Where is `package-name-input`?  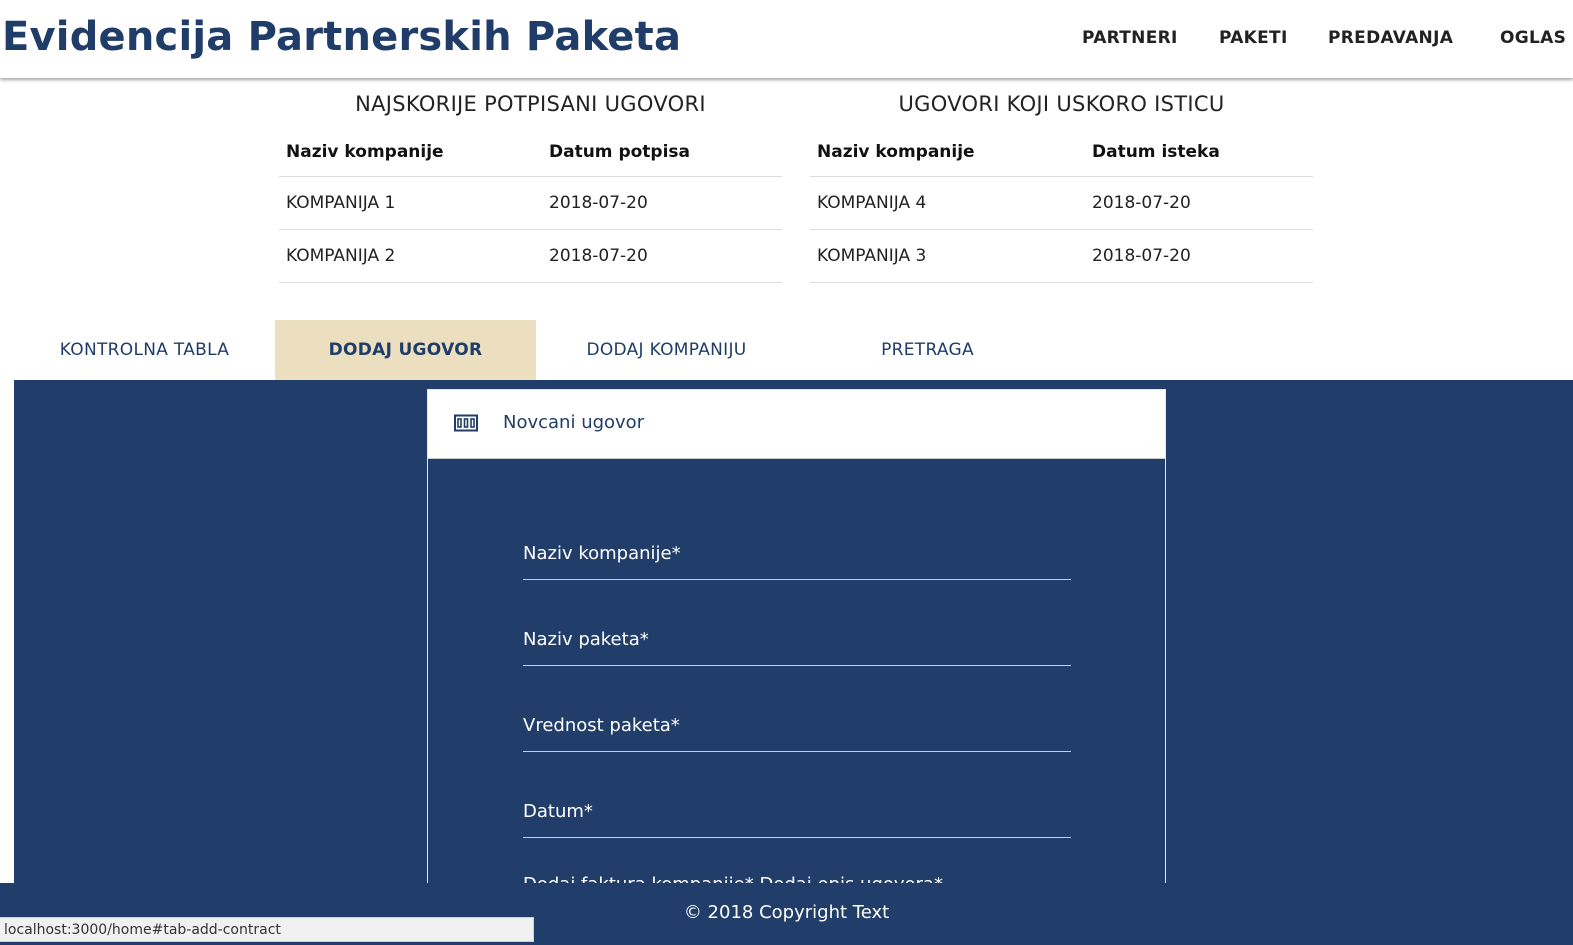
package-name-input is located at coordinates (797, 639).